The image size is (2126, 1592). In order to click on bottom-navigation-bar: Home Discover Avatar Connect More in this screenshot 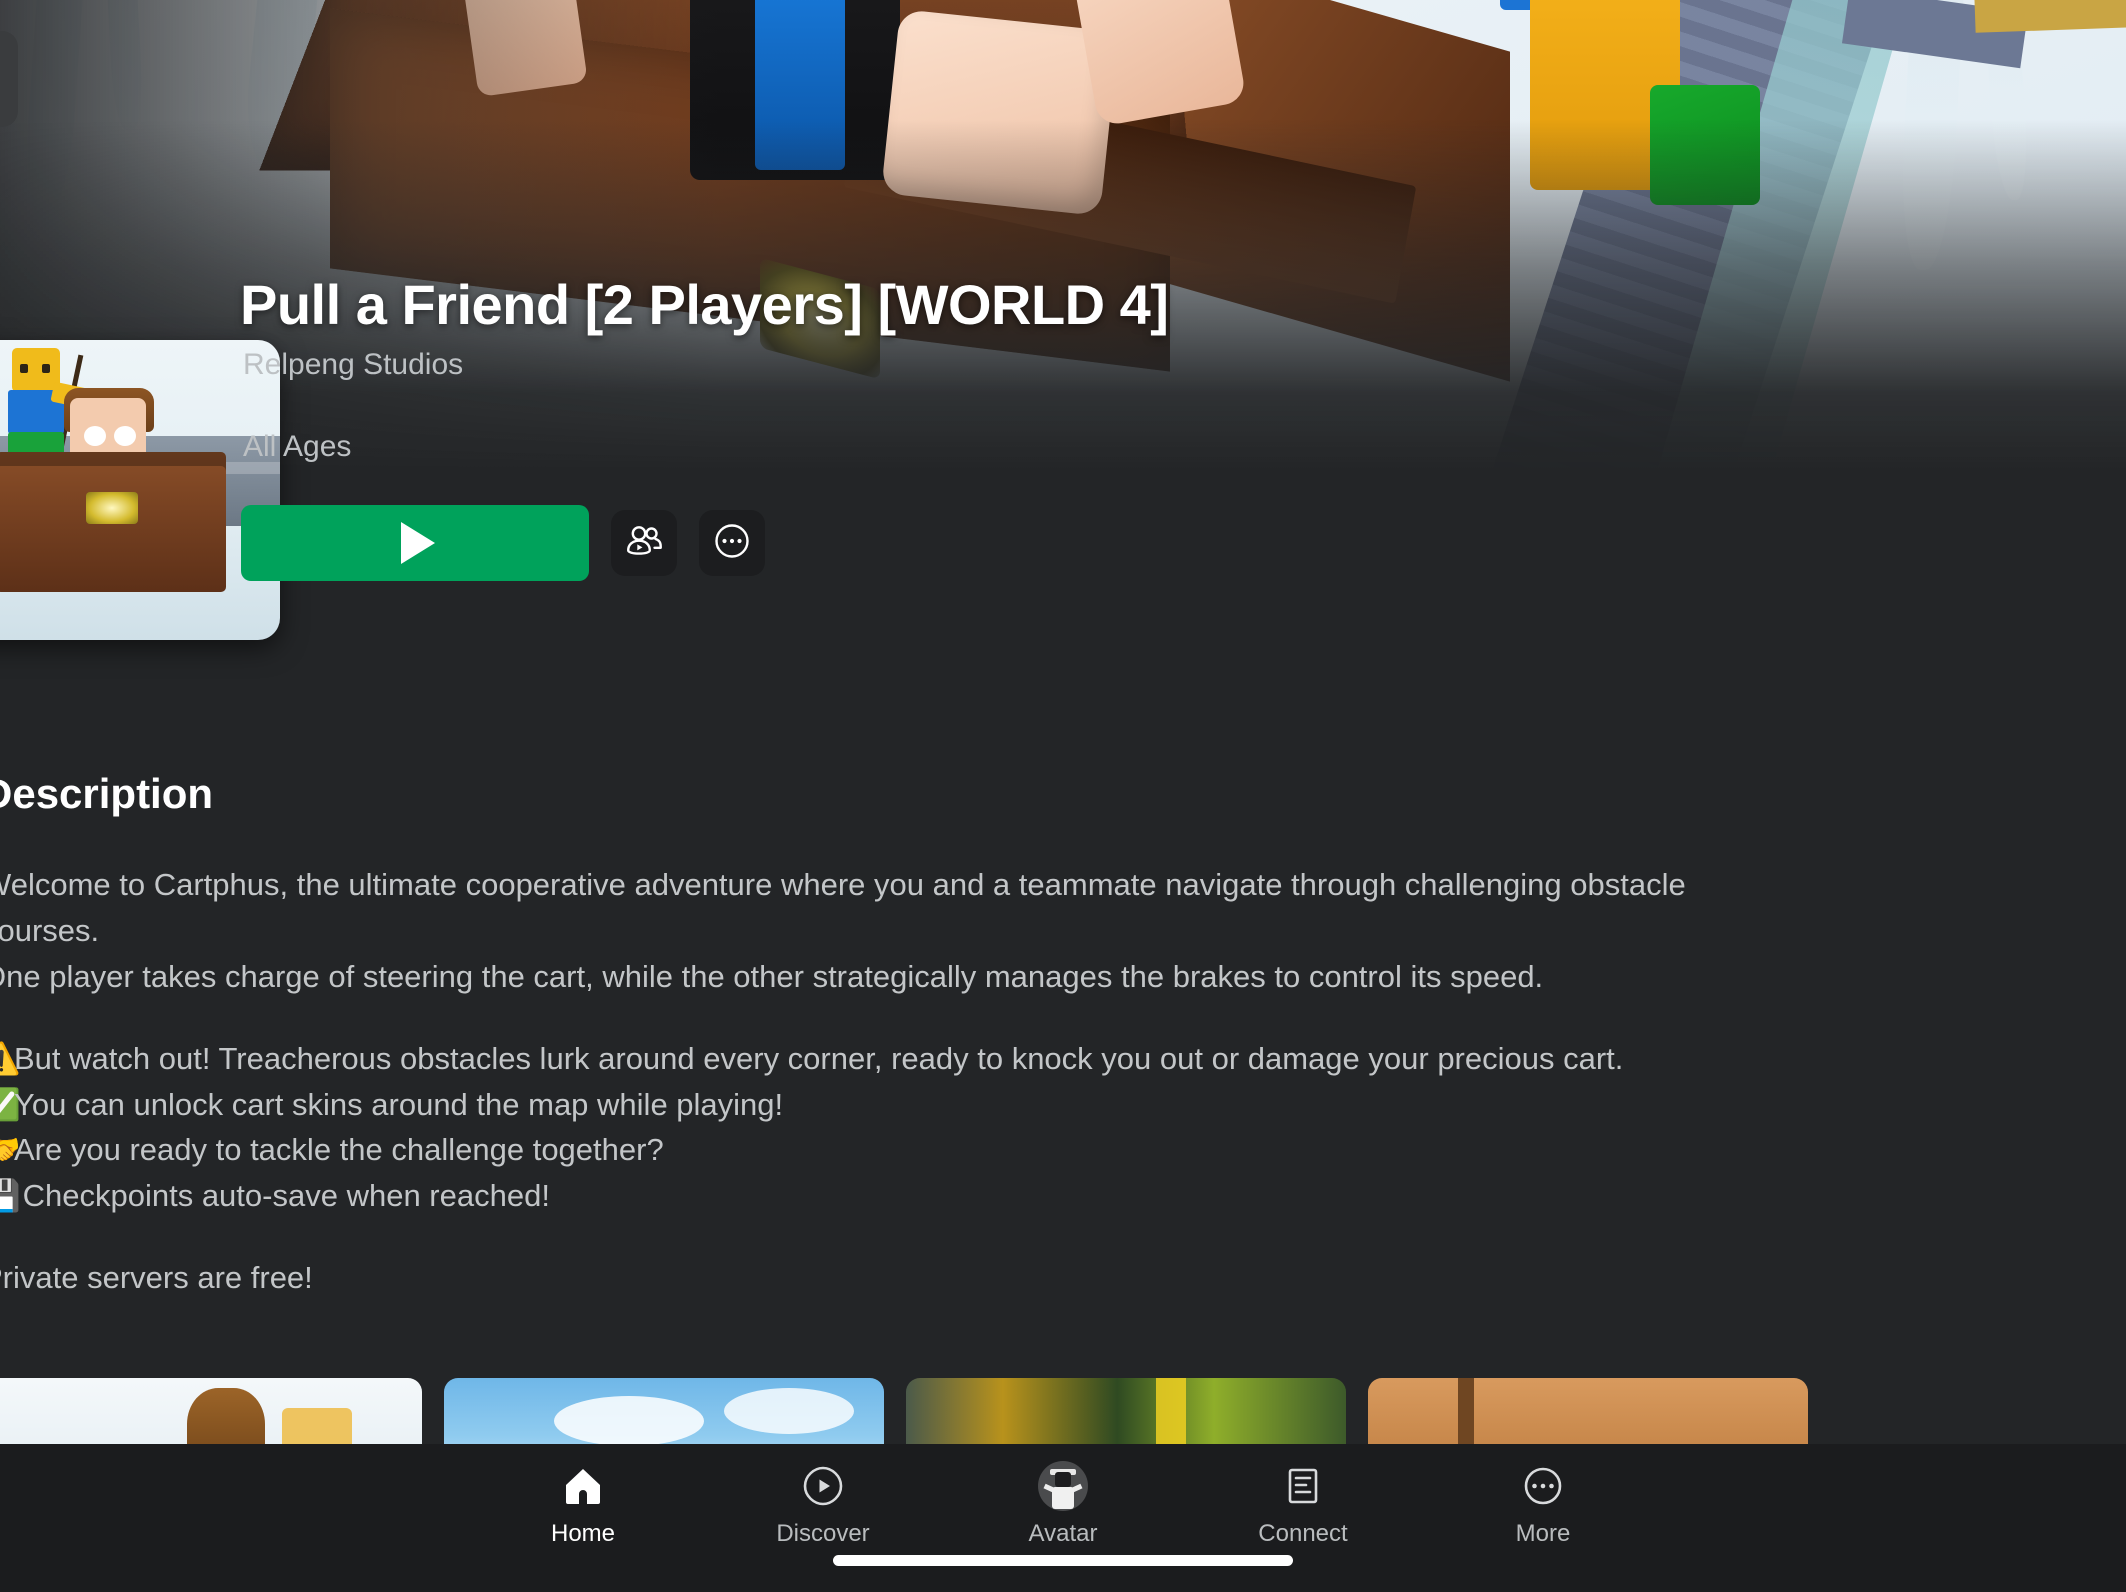, I will do `click(1063, 1518)`.